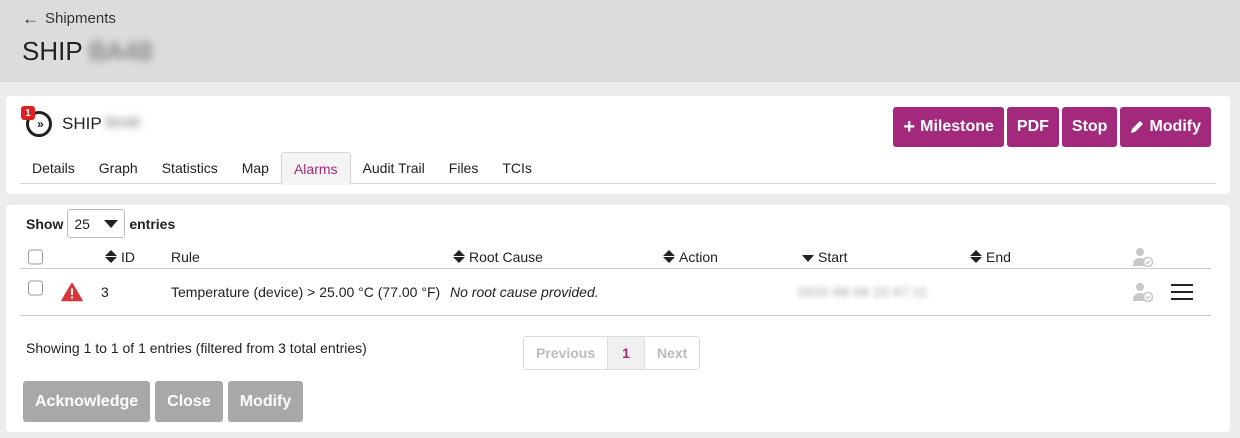 This screenshot has width=1240, height=438. I want to click on col-end-label: End, so click(998, 256).